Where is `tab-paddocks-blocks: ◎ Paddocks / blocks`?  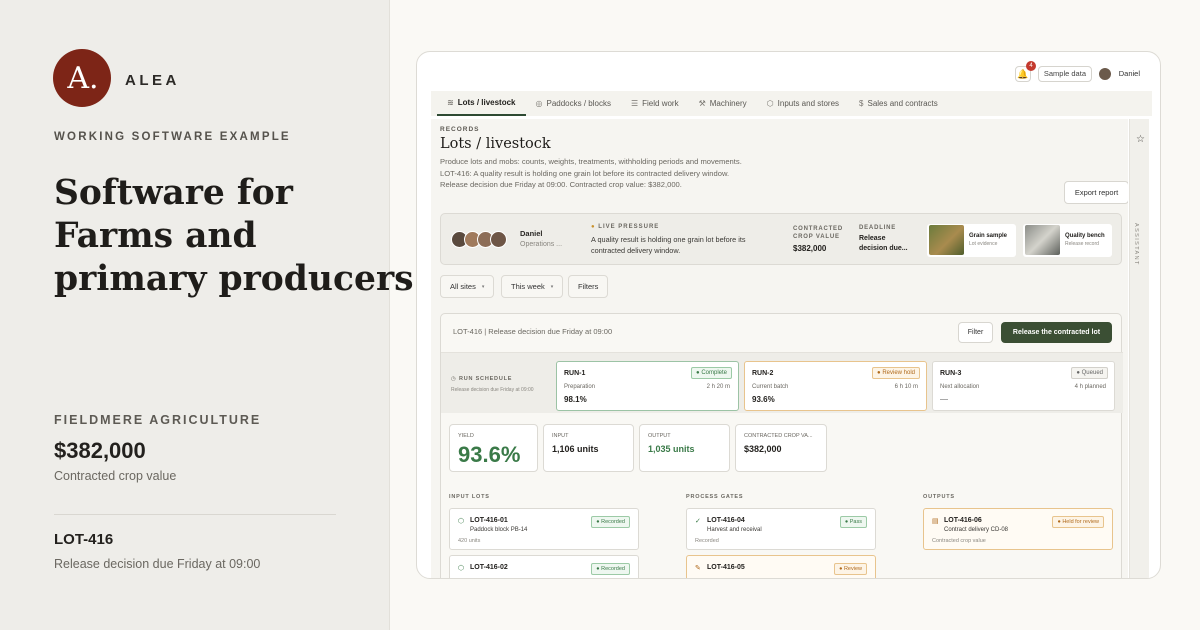
tab-paddocks-blocks: ◎ Paddocks / blocks is located at coordinates (573, 103).